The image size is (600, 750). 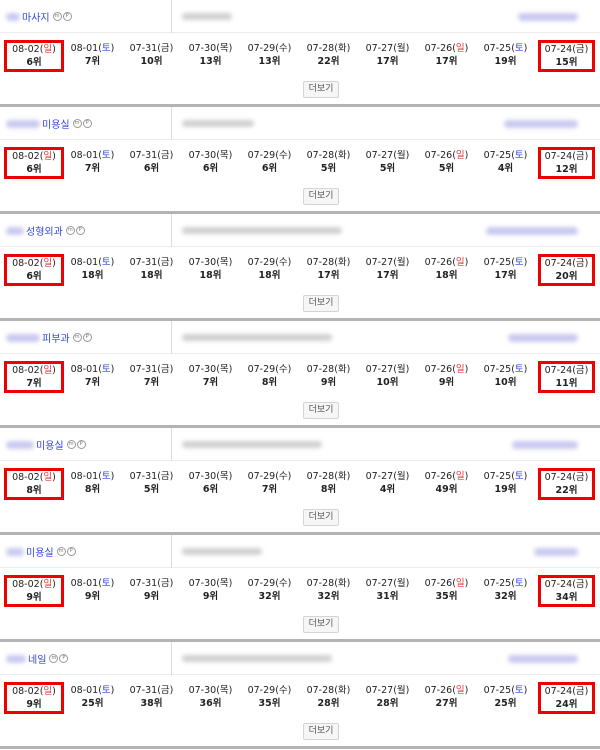 What do you see at coordinates (92, 484) in the screenshot?
I see `date-cell: 08-01(토) 8위` at bounding box center [92, 484].